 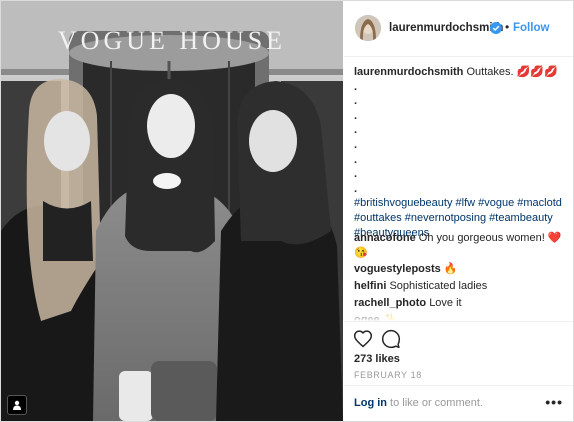 I want to click on header-username: laurenmurdochsmith, so click(x=446, y=28).